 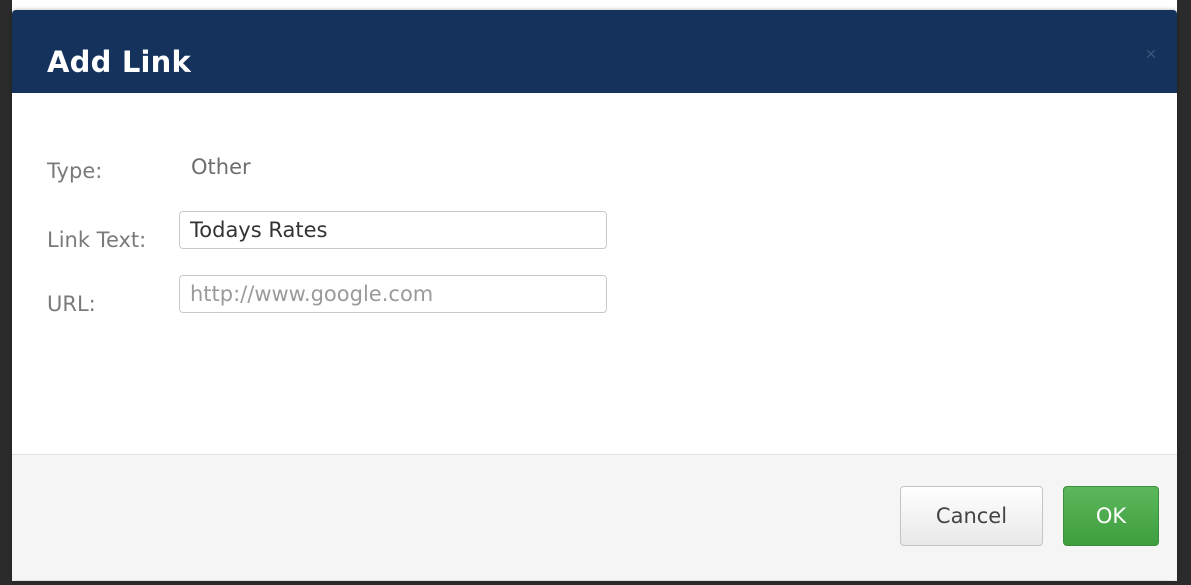 What do you see at coordinates (971, 516) in the screenshot?
I see `cancel-button: Cancel` at bounding box center [971, 516].